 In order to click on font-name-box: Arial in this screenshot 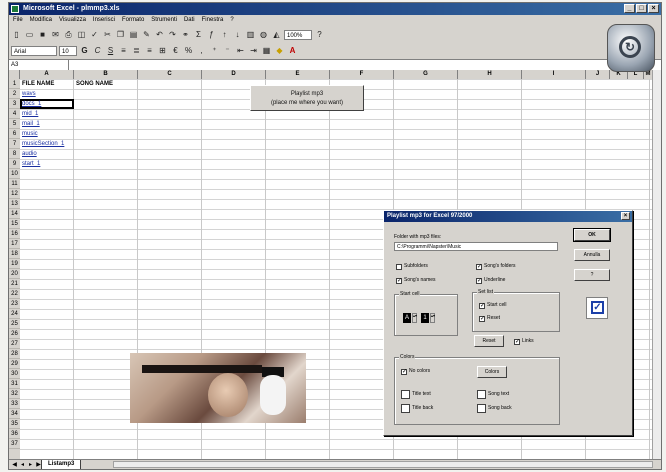, I will do `click(34, 50)`.